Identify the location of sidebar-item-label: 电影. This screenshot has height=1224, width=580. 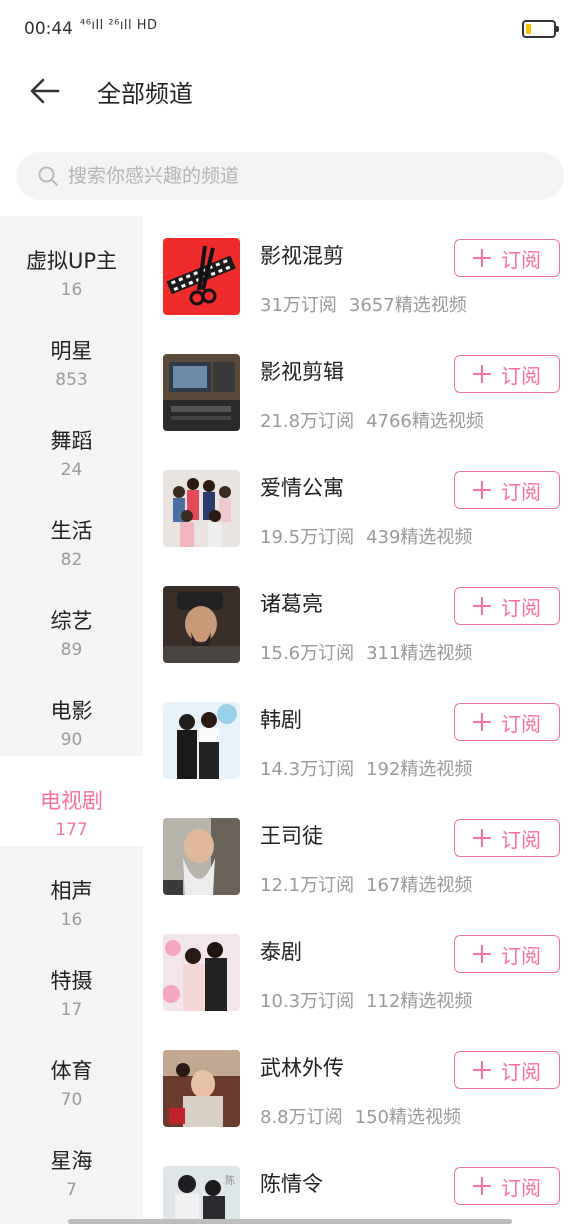
(71, 711).